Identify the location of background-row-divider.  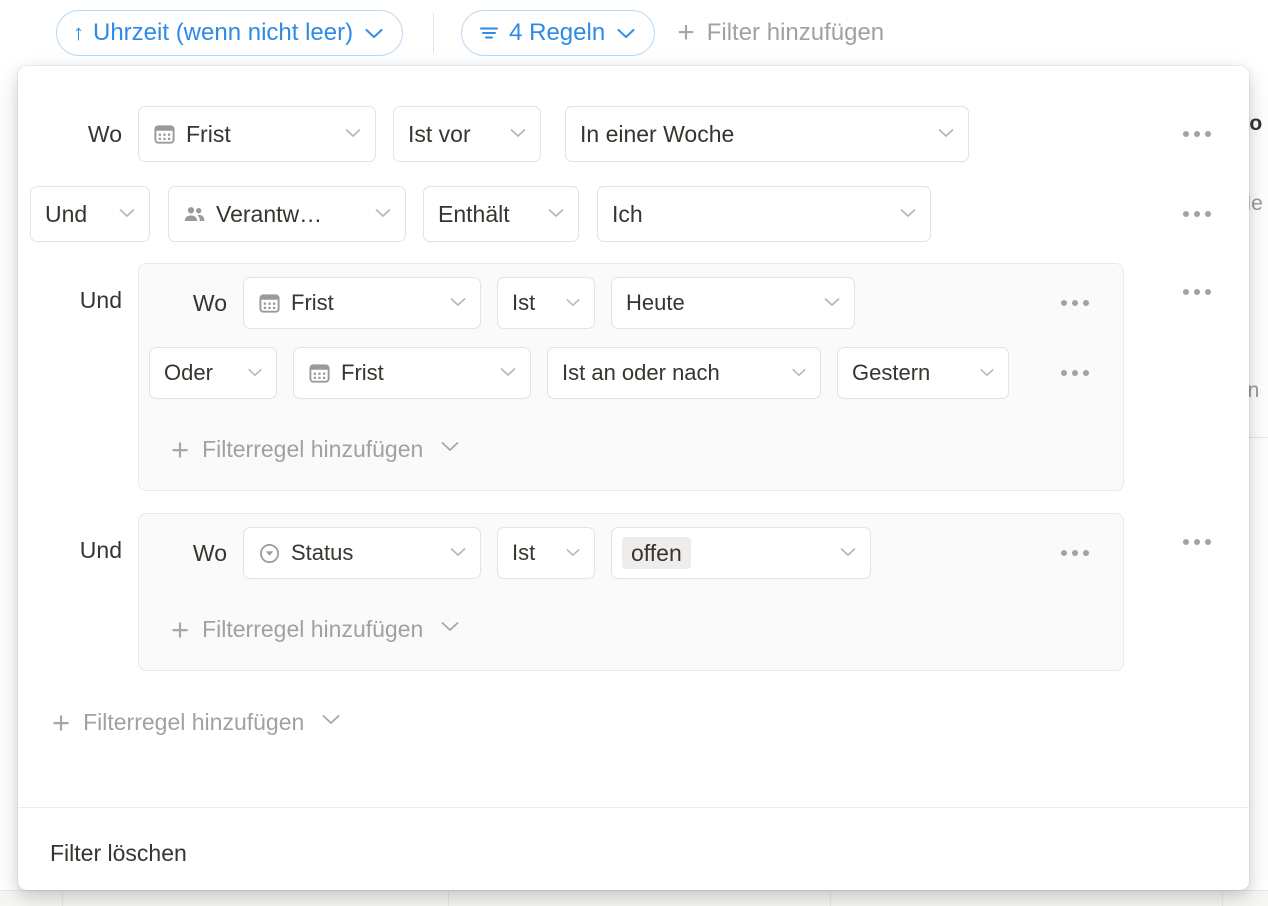
(634, 890).